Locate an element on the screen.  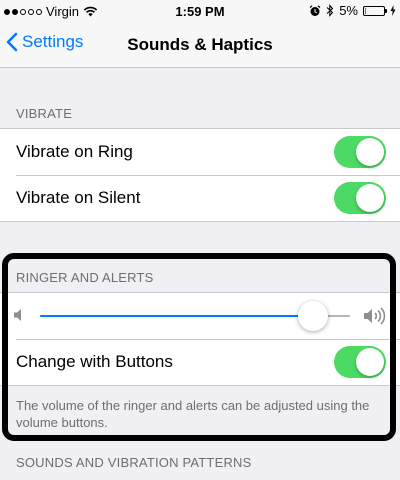
vibrate-on-silent-row: Vibrate on Silent is located at coordinates (200, 198).